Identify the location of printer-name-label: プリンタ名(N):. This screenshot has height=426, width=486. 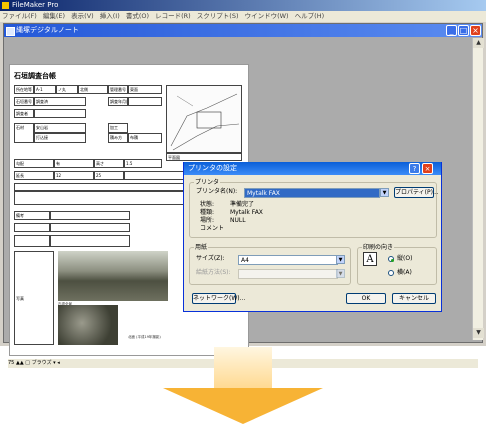
(217, 191).